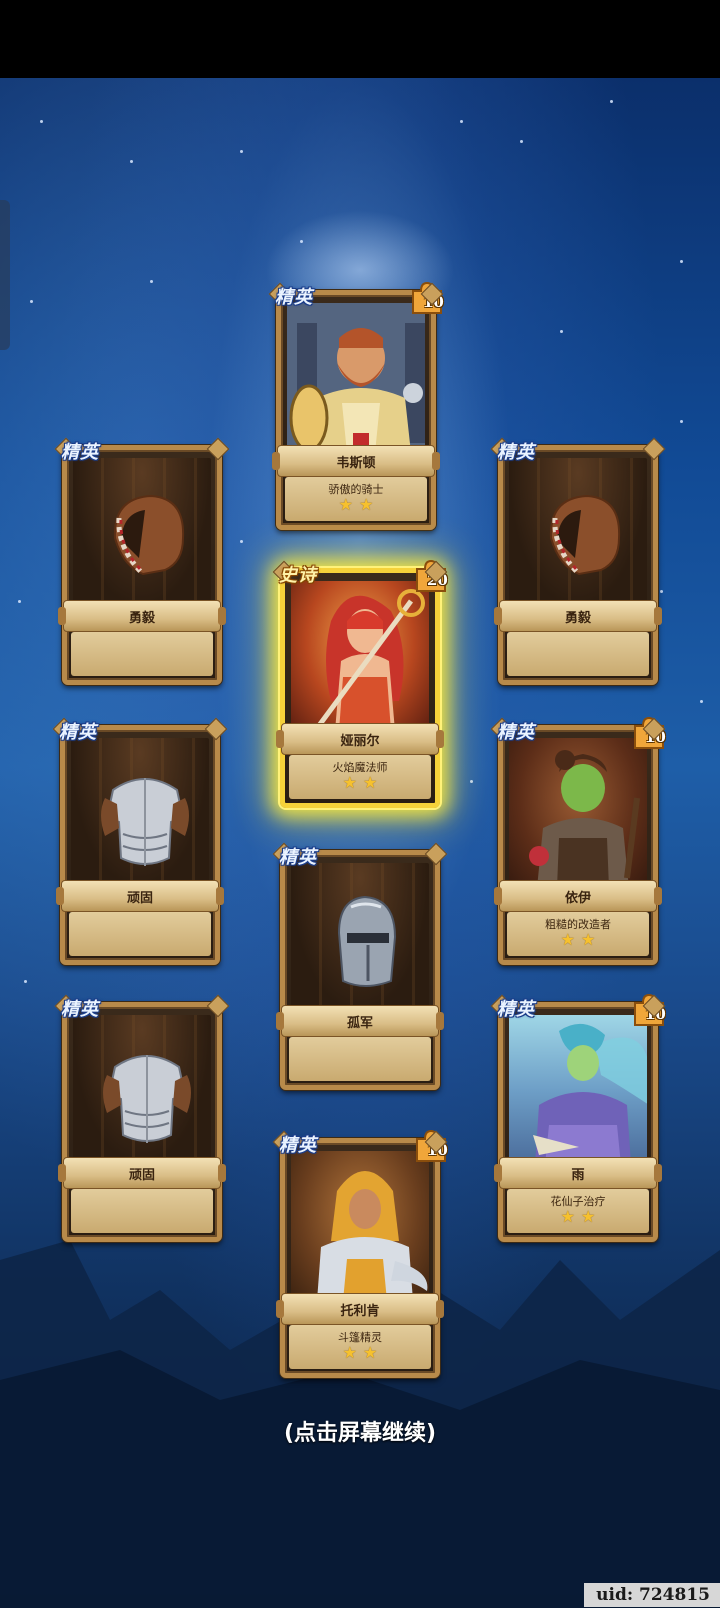 The height and width of the screenshot is (1608, 720). I want to click on reward-card-item-stubborn-1: 顽固 精英, so click(140, 843).